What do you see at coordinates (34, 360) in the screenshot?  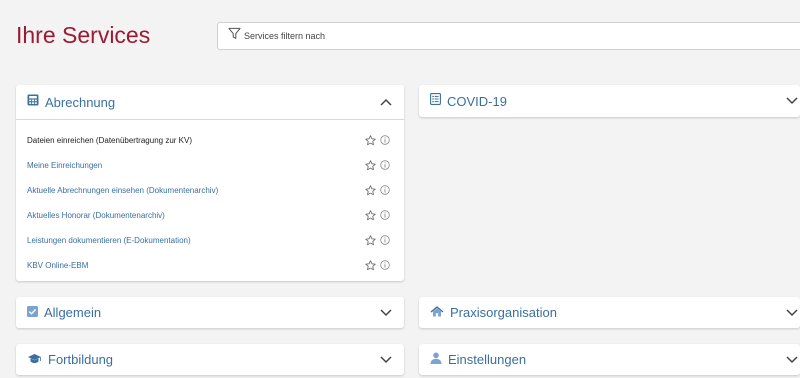 I see `graduation-cap-icon` at bounding box center [34, 360].